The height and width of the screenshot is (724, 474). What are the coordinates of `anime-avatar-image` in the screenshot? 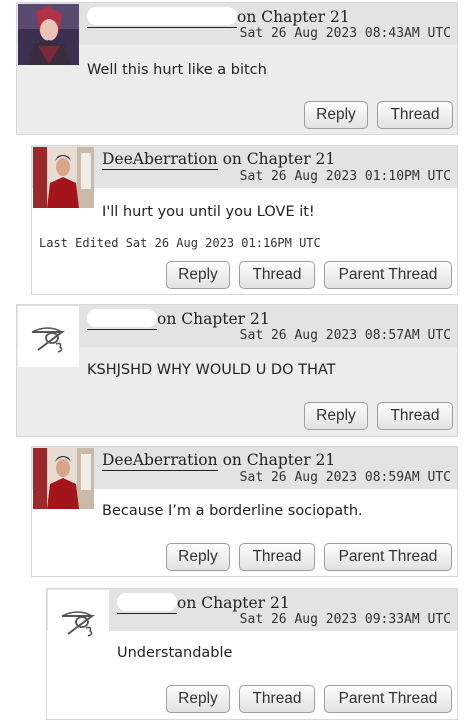 It's located at (48, 34).